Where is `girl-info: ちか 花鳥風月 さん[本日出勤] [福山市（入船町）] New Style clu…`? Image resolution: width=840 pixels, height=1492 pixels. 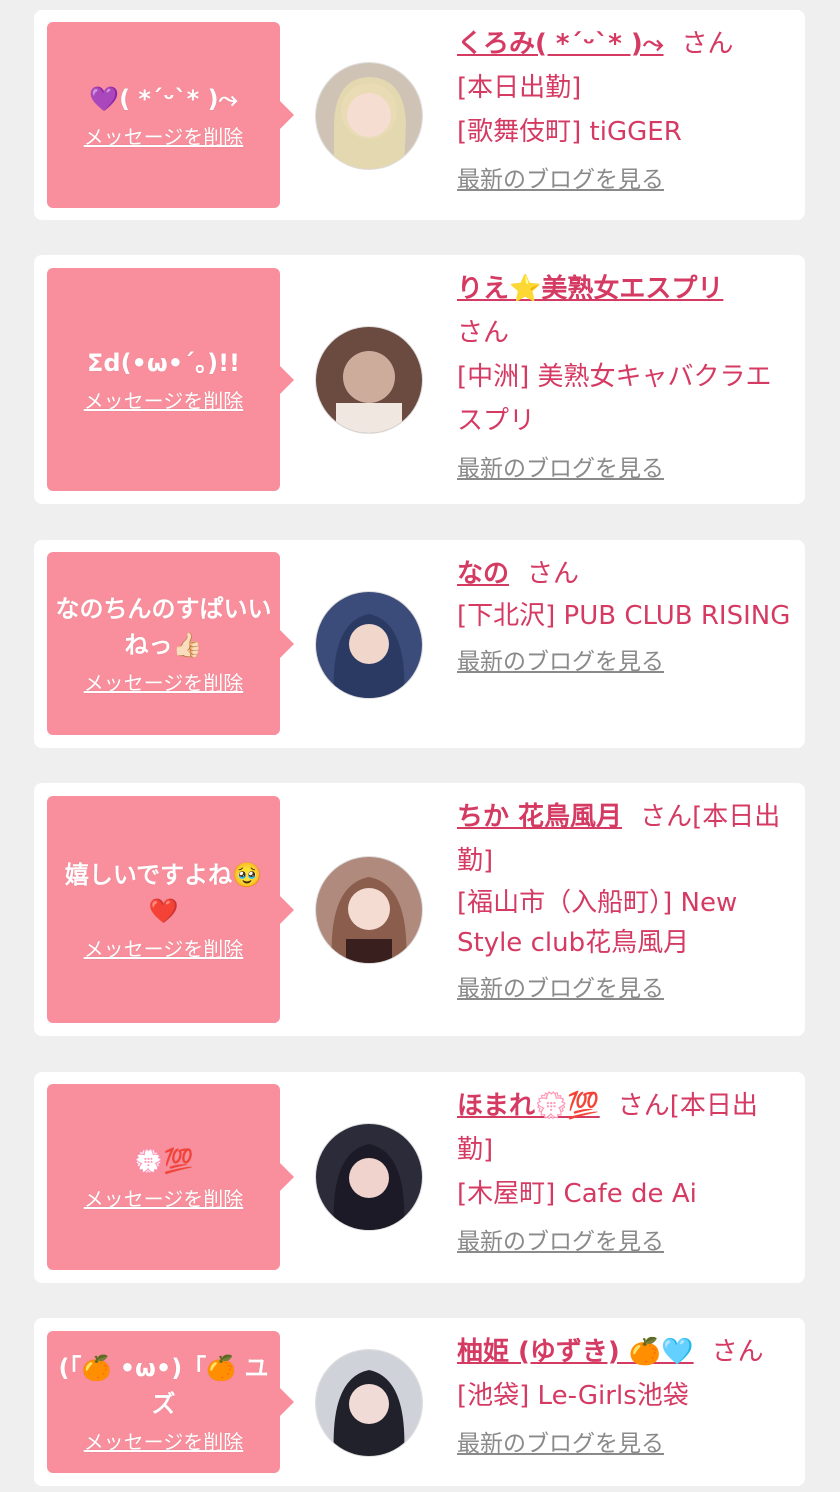 girl-info: ちか 花鳥風月 さん[本日出勤] [福山市（入船町）] New Style clu… is located at coordinates (625, 902).